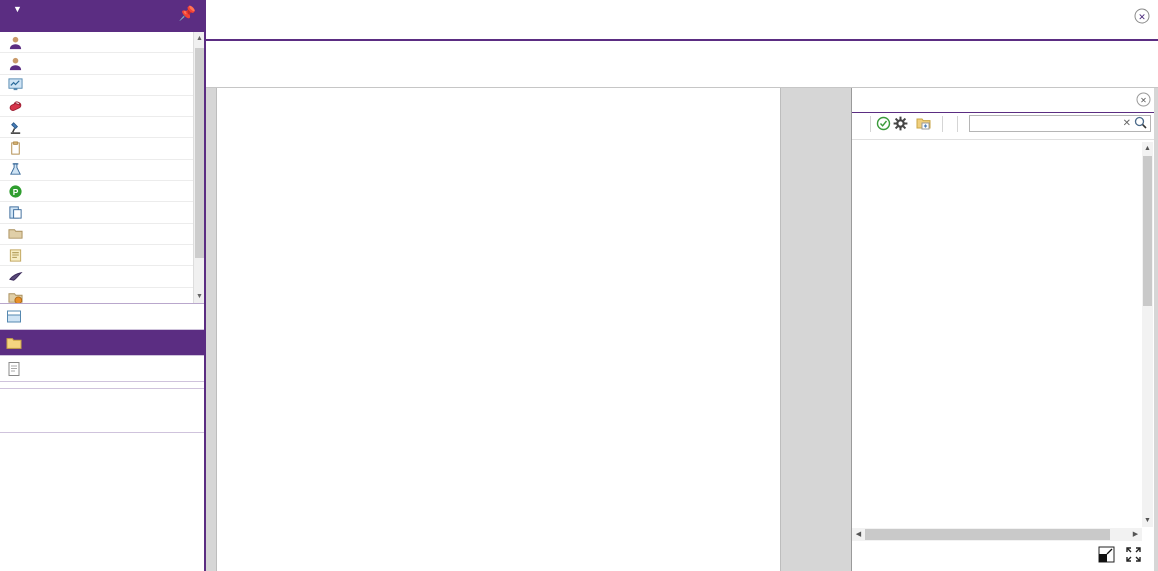 The height and width of the screenshot is (571, 1158). I want to click on search-input-wrapper: ✕, so click(1060, 123).